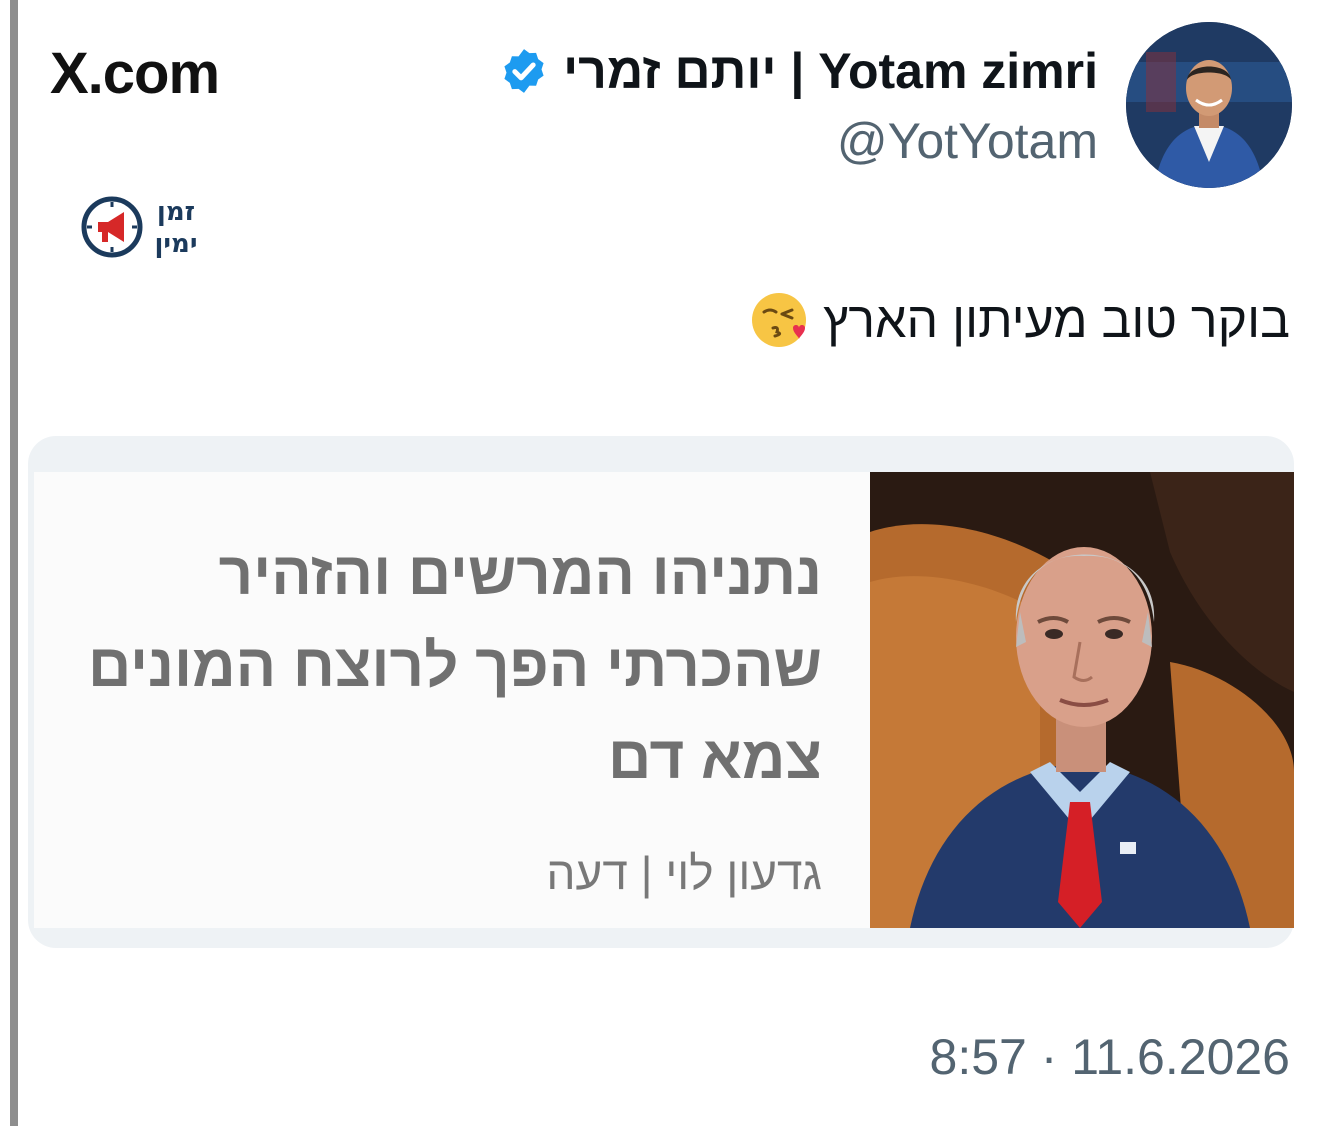 Image resolution: width=1320 pixels, height=1126 pixels. What do you see at coordinates (175, 244) in the screenshot?
I see `logo-line2: ימין` at bounding box center [175, 244].